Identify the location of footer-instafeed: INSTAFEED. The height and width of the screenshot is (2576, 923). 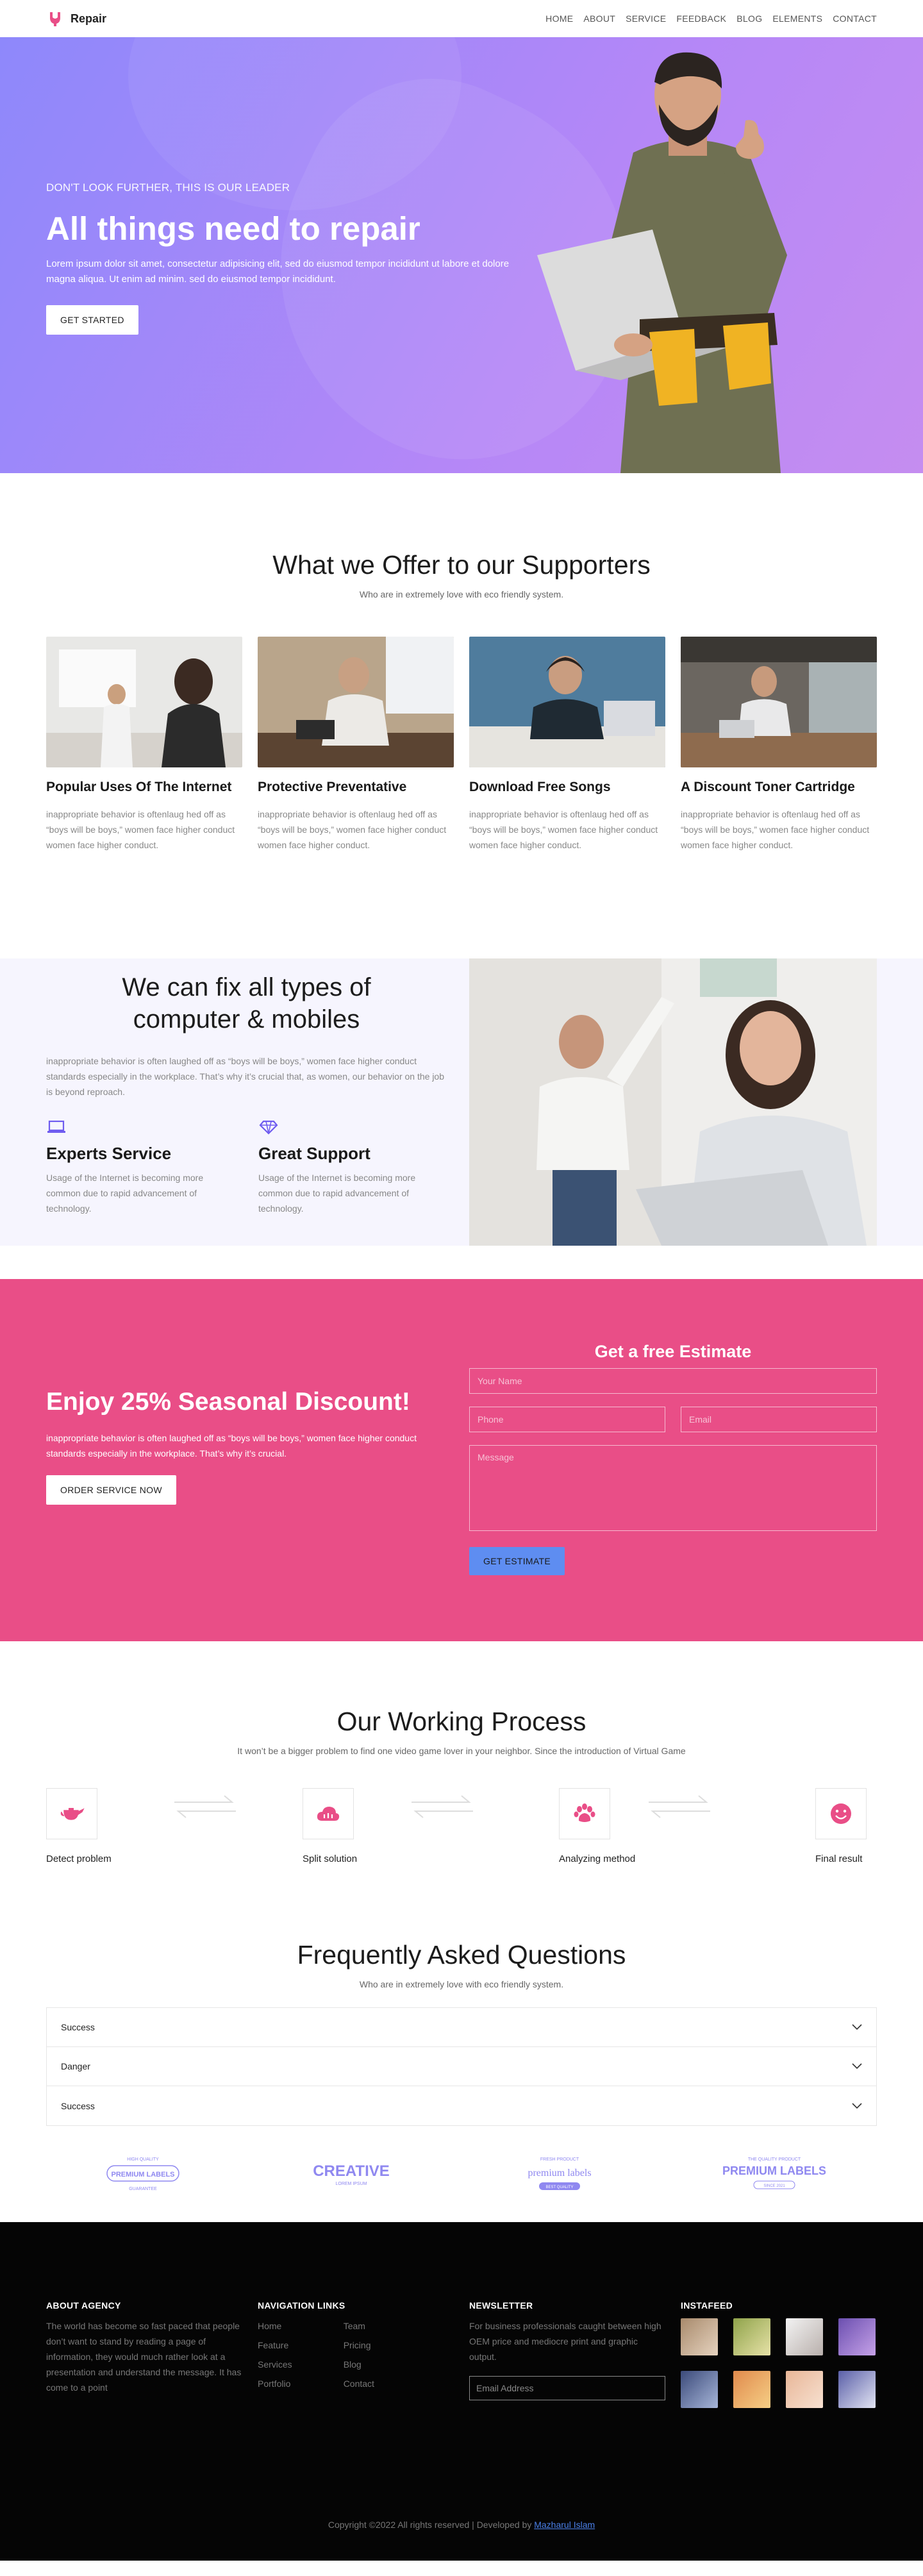
(779, 2354).